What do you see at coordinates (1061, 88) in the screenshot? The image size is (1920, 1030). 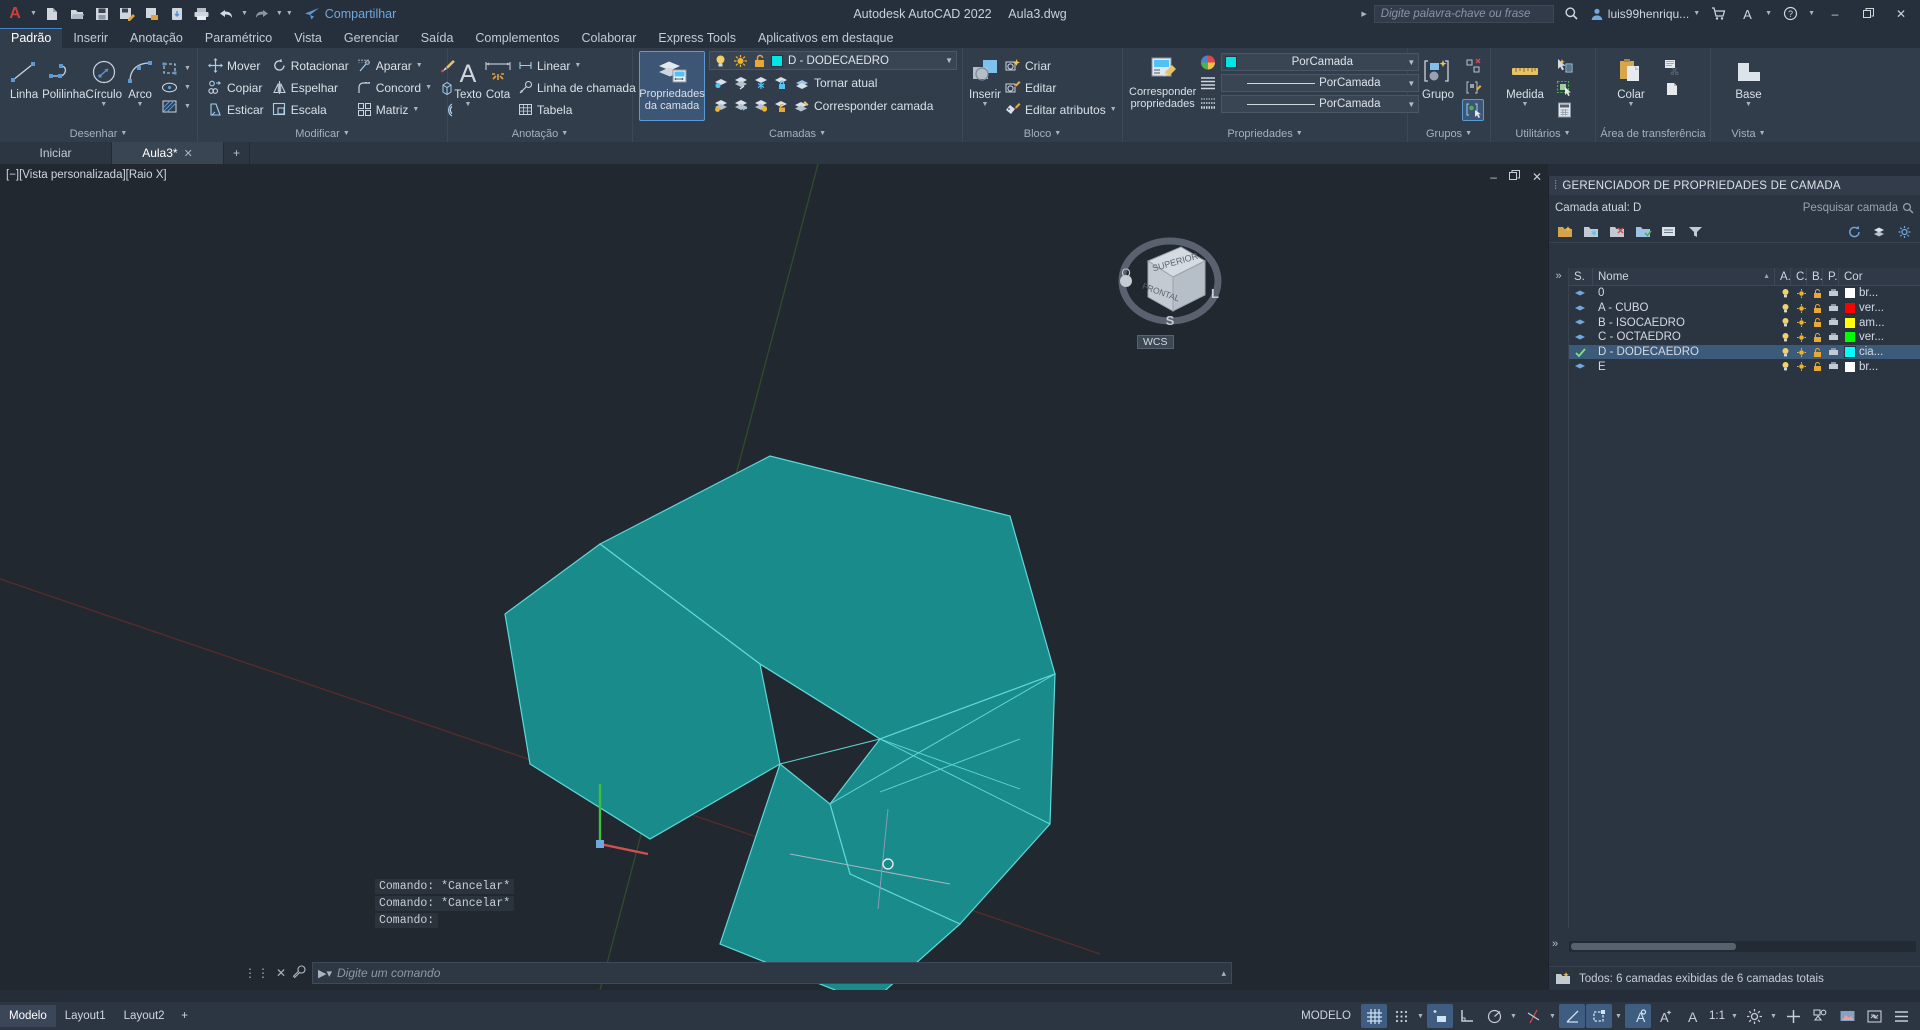 I see `block-edit-button: Editar` at bounding box center [1061, 88].